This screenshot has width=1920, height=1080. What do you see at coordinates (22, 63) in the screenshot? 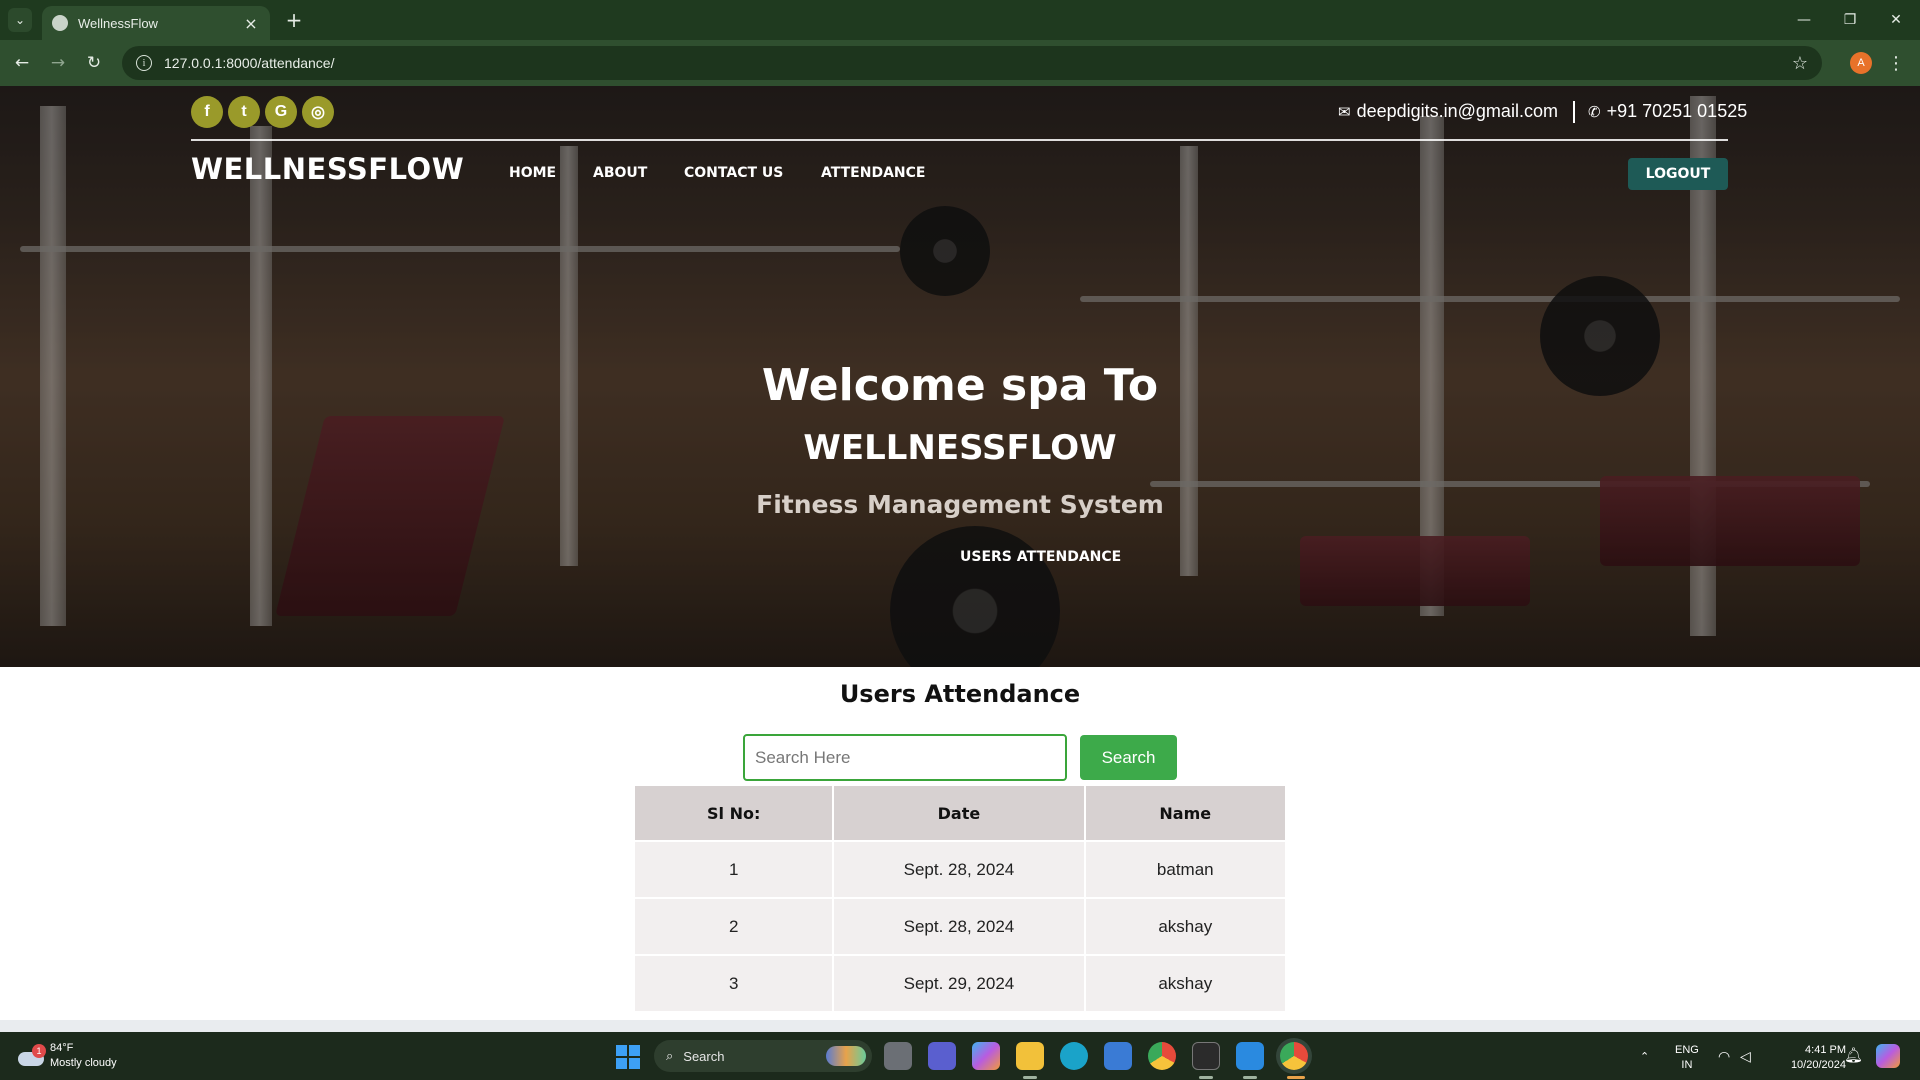
I see `arrow-left-icon: ←` at bounding box center [22, 63].